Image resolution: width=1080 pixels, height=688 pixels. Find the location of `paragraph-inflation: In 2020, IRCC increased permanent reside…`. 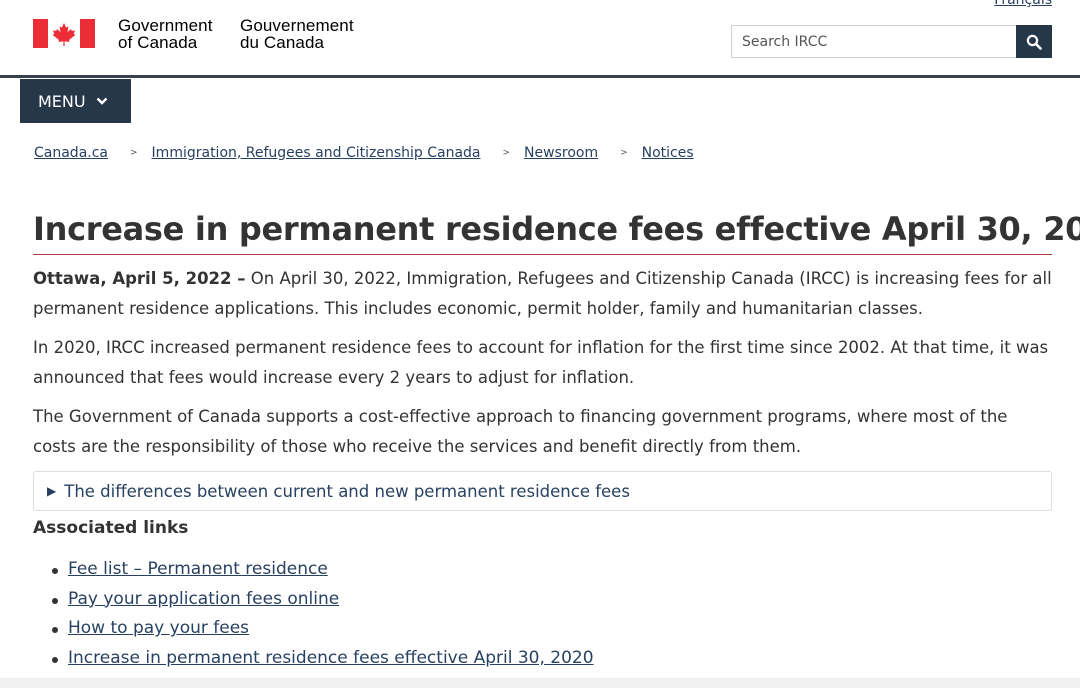

paragraph-inflation: In 2020, IRCC increased permanent reside… is located at coordinates (541, 362).